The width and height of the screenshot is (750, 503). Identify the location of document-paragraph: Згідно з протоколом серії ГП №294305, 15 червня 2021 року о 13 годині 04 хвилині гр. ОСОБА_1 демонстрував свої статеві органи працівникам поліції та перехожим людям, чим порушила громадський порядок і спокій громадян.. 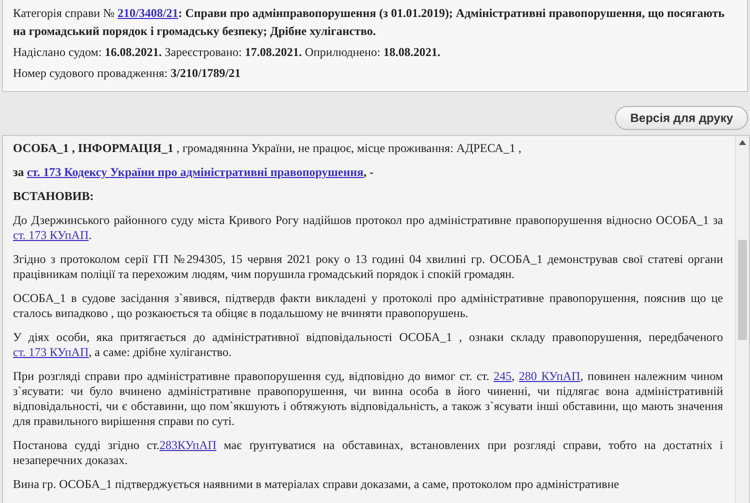
(368, 267).